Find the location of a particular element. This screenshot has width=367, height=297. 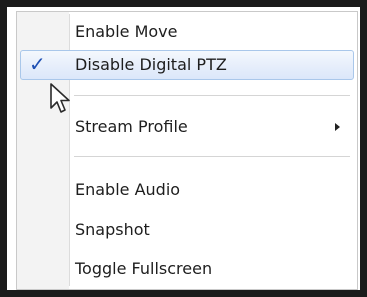

menu-item-disable-digital-ptz: ✓ Disable Digital PTZ is located at coordinates (187, 65).